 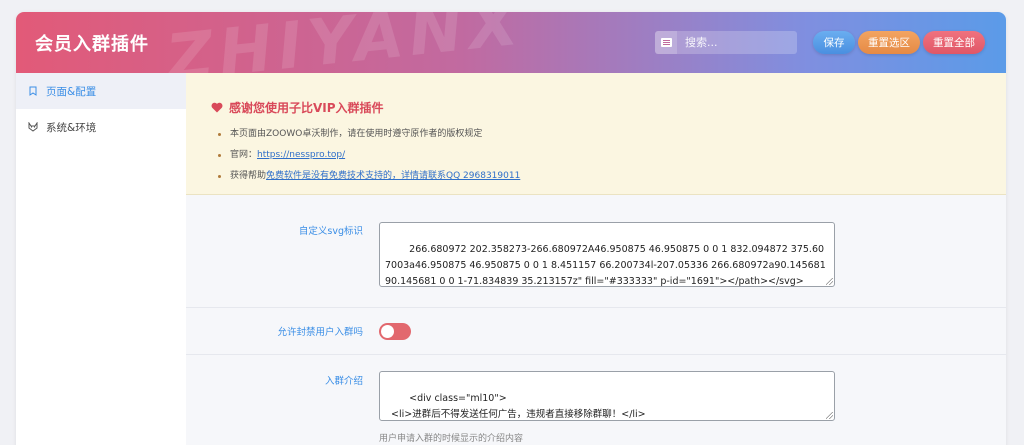 What do you see at coordinates (217, 107) in the screenshot?
I see `heart-icon` at bounding box center [217, 107].